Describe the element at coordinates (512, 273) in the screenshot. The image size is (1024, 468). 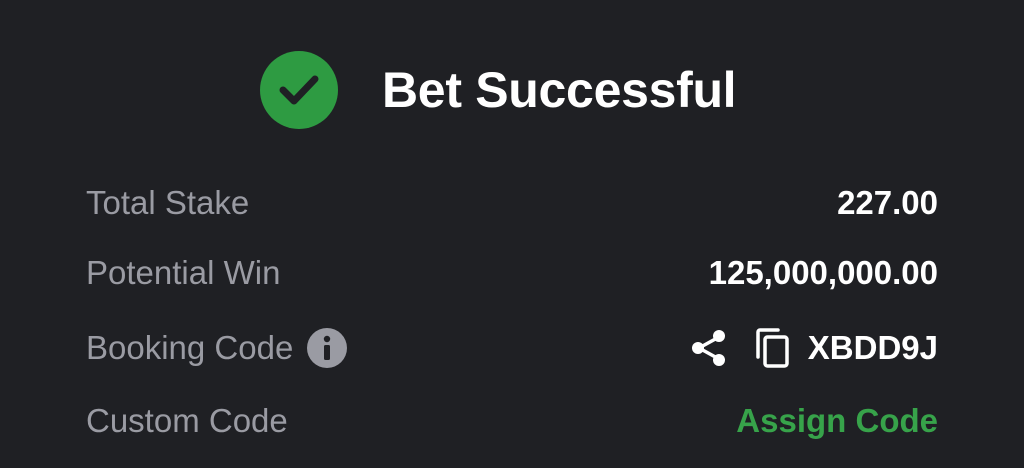
I see `potential-win-row: Potential Win 125,000,000.00` at that location.